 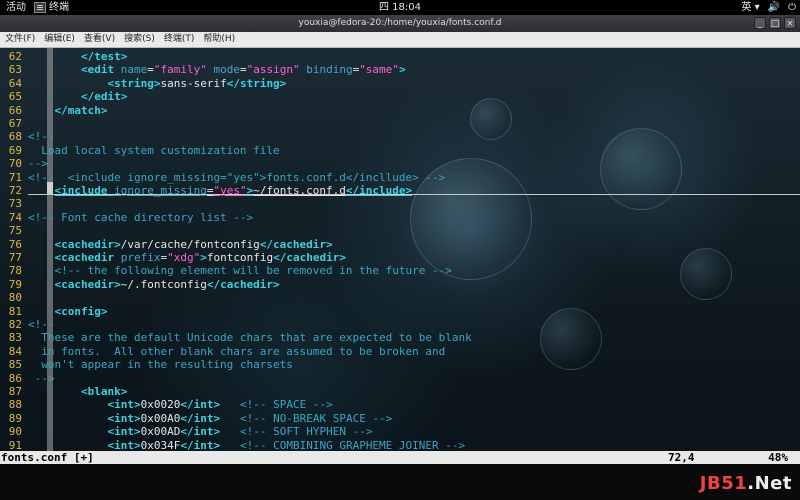 I want to click on code-line: 75, so click(x=14, y=230).